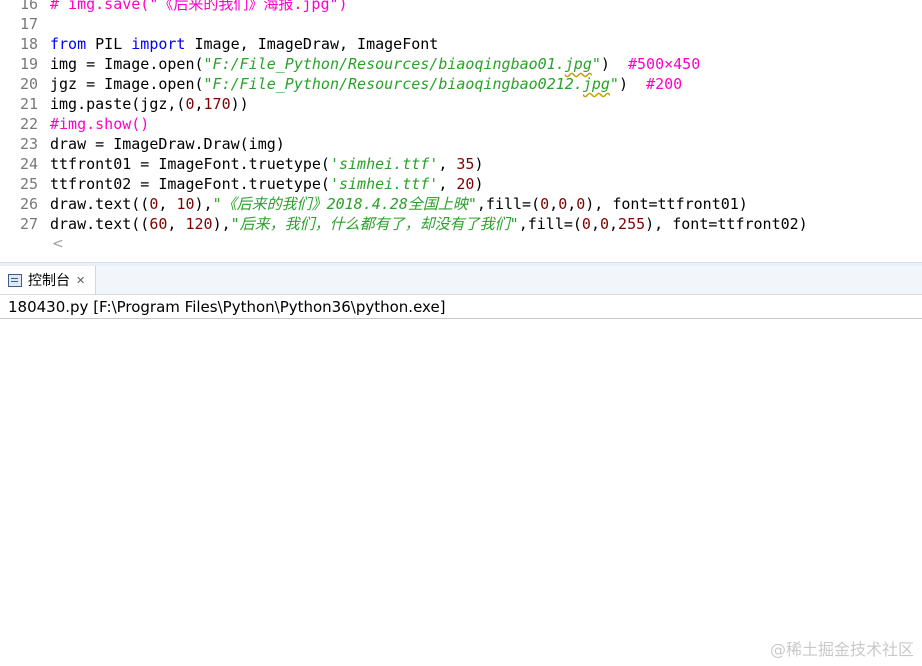  Describe the element at coordinates (28, 204) in the screenshot. I see `line-number: 26` at that location.